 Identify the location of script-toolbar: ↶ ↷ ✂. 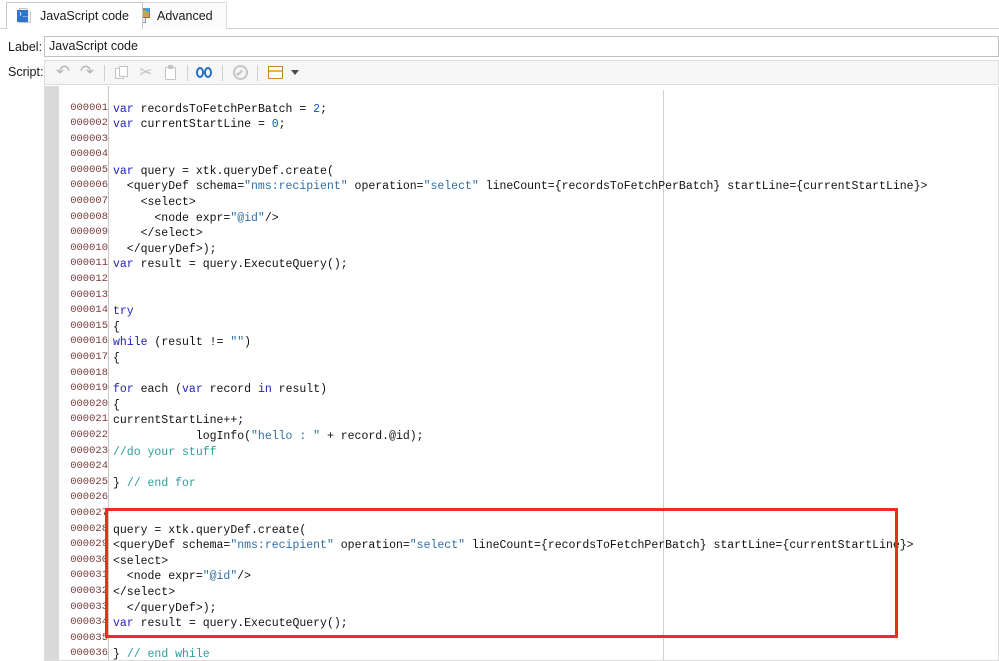
(521, 72).